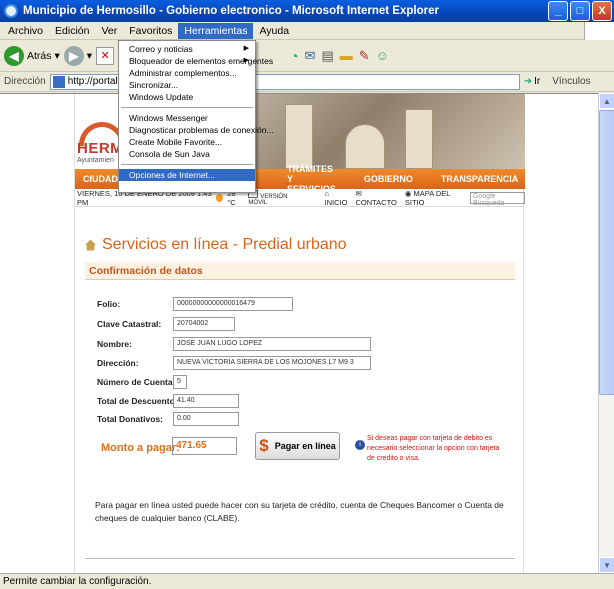 Image resolution: width=614 pixels, height=589 pixels. What do you see at coordinates (204, 446) in the screenshot?
I see `monto-field: 471.65` at bounding box center [204, 446].